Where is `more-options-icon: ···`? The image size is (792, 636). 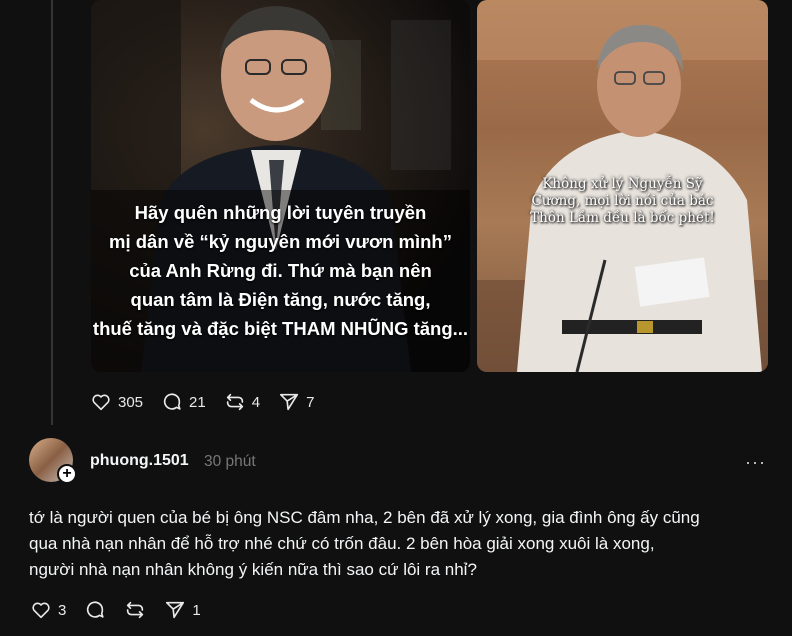
more-options-icon: ··· is located at coordinates (755, 462).